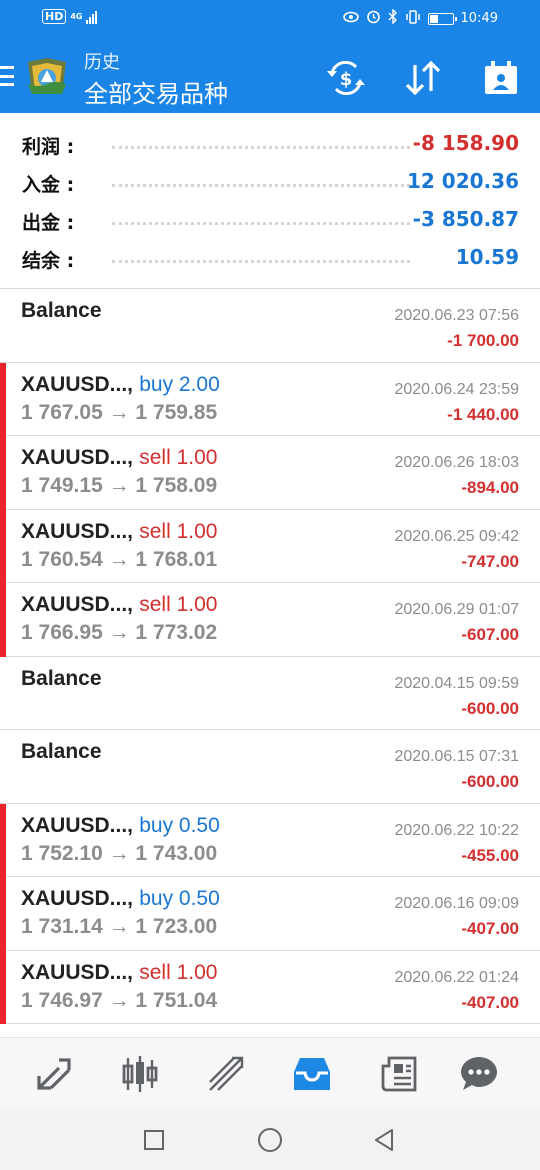 Image resolution: width=540 pixels, height=1170 pixels. Describe the element at coordinates (270, 326) in the screenshot. I see `balance-row: Balance 2020.06.23 07:56 -1 700.00` at that location.